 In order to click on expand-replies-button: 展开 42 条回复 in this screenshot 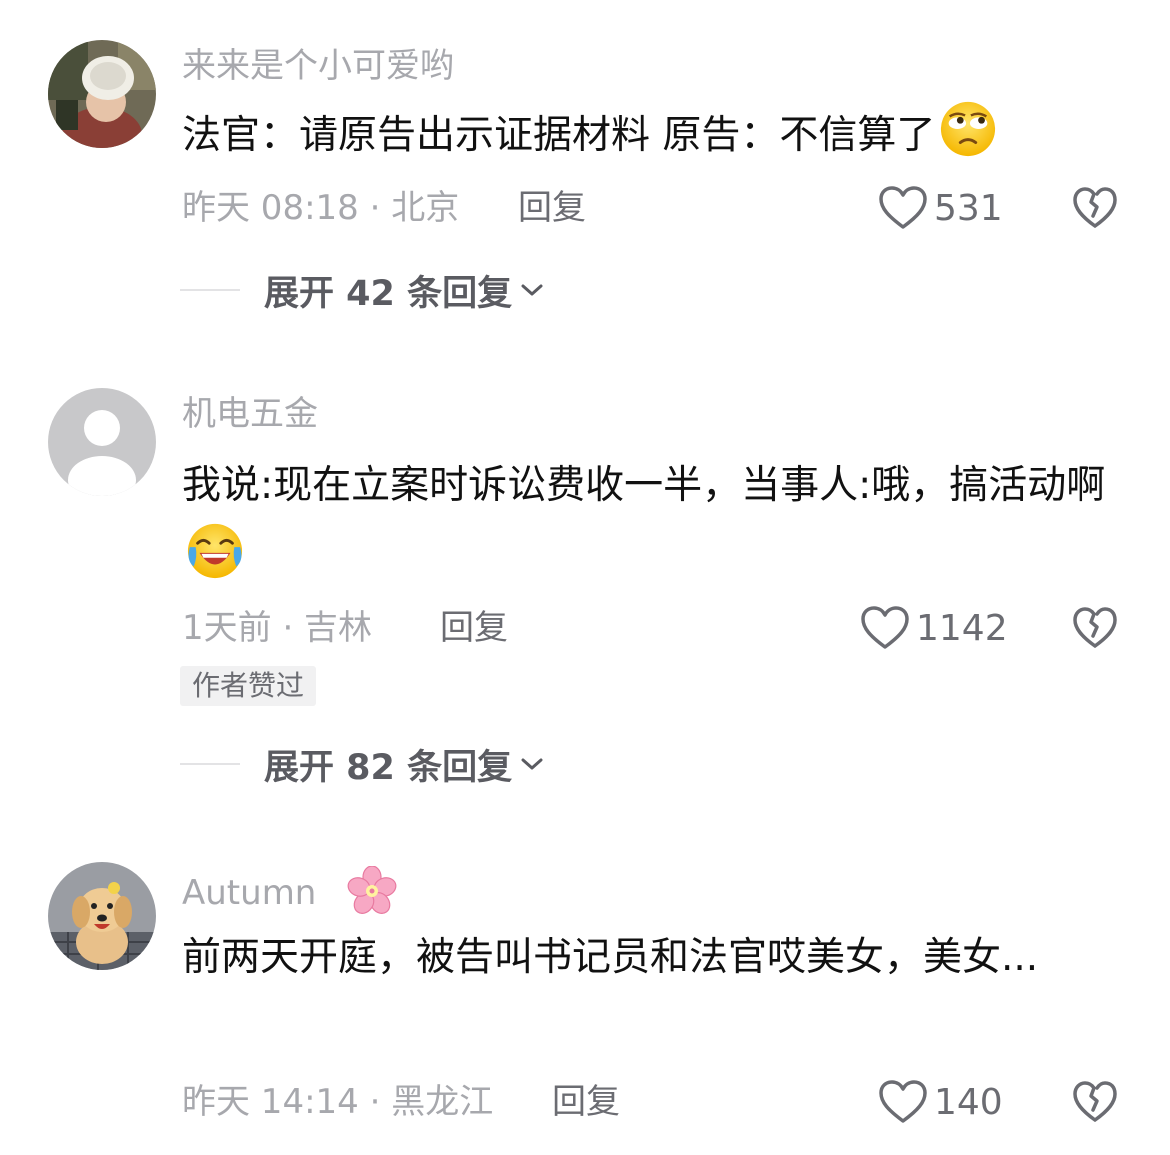, I will do `click(362, 291)`.